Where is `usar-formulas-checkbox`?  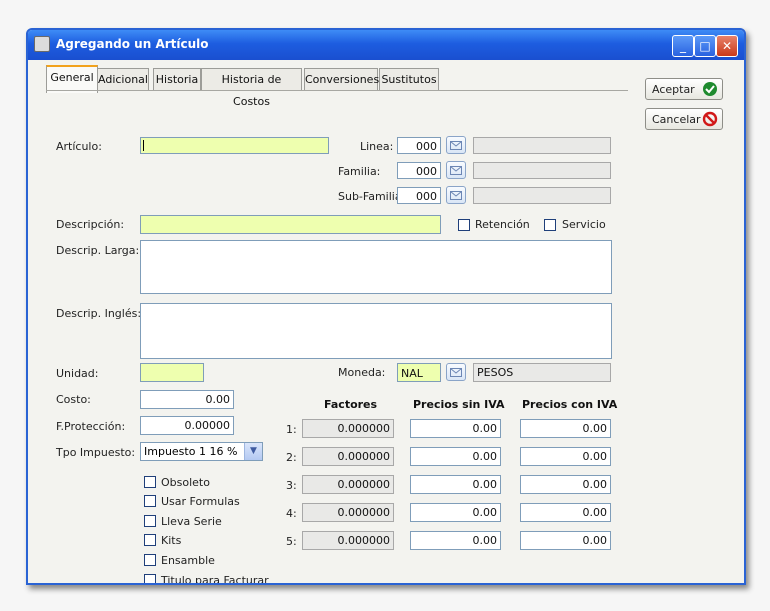 usar-formulas-checkbox is located at coordinates (150, 501).